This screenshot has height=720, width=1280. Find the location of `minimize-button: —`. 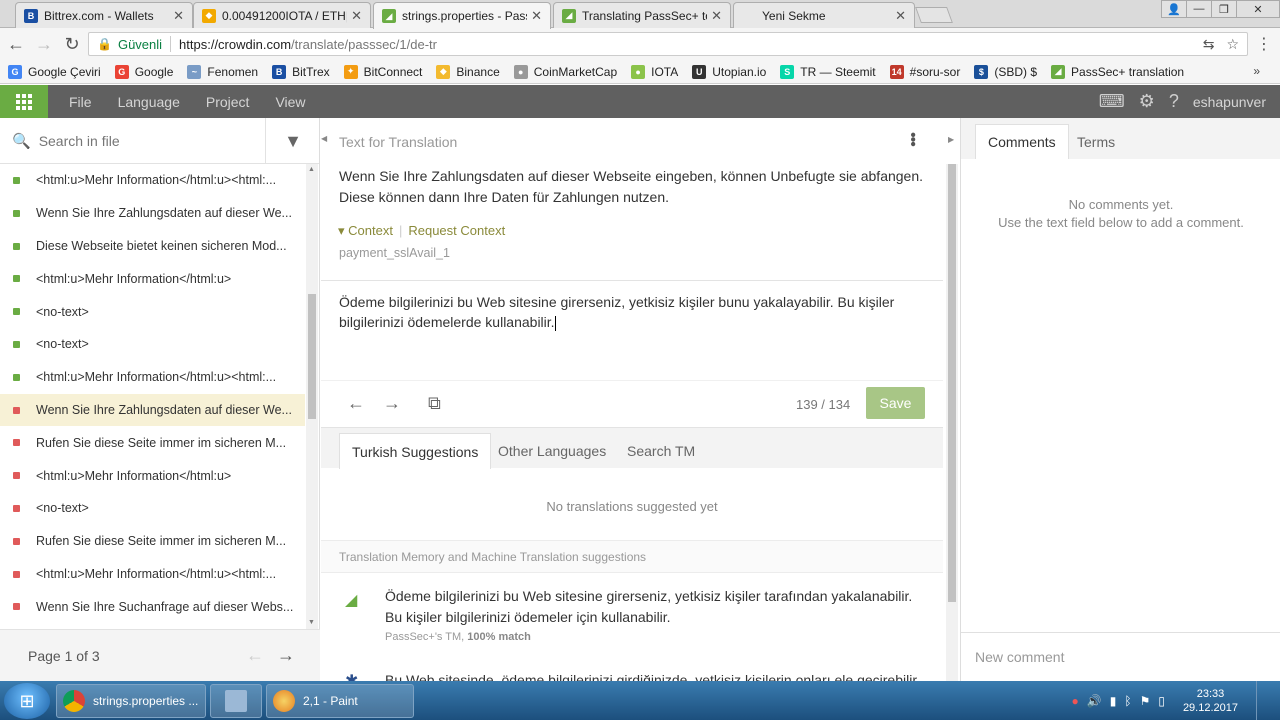

minimize-button: — is located at coordinates (1199, 9).